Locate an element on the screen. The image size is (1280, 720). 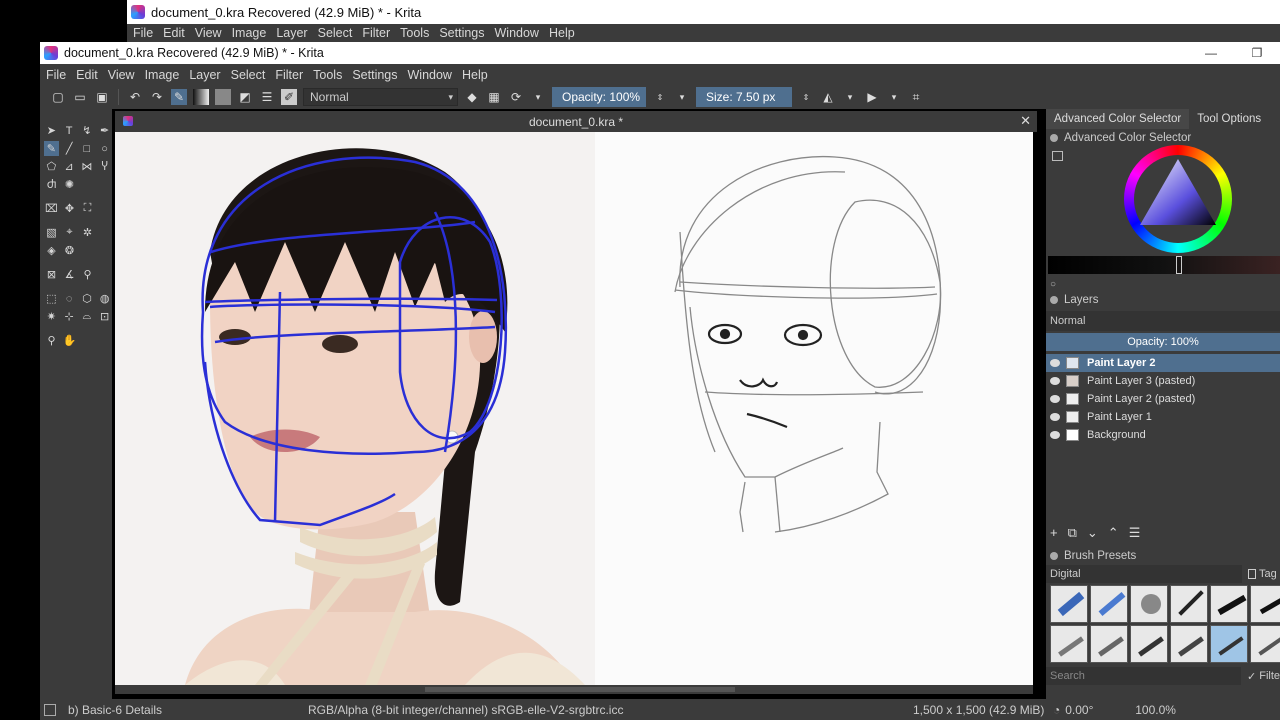
line-tool-icon: ╱ is located at coordinates (69, 148).